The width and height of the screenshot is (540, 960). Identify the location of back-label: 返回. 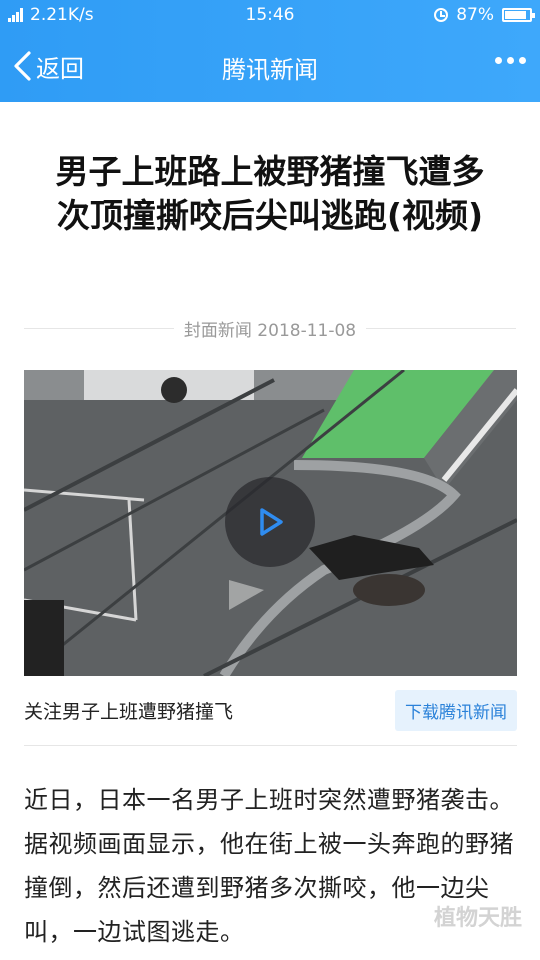
(60, 68).